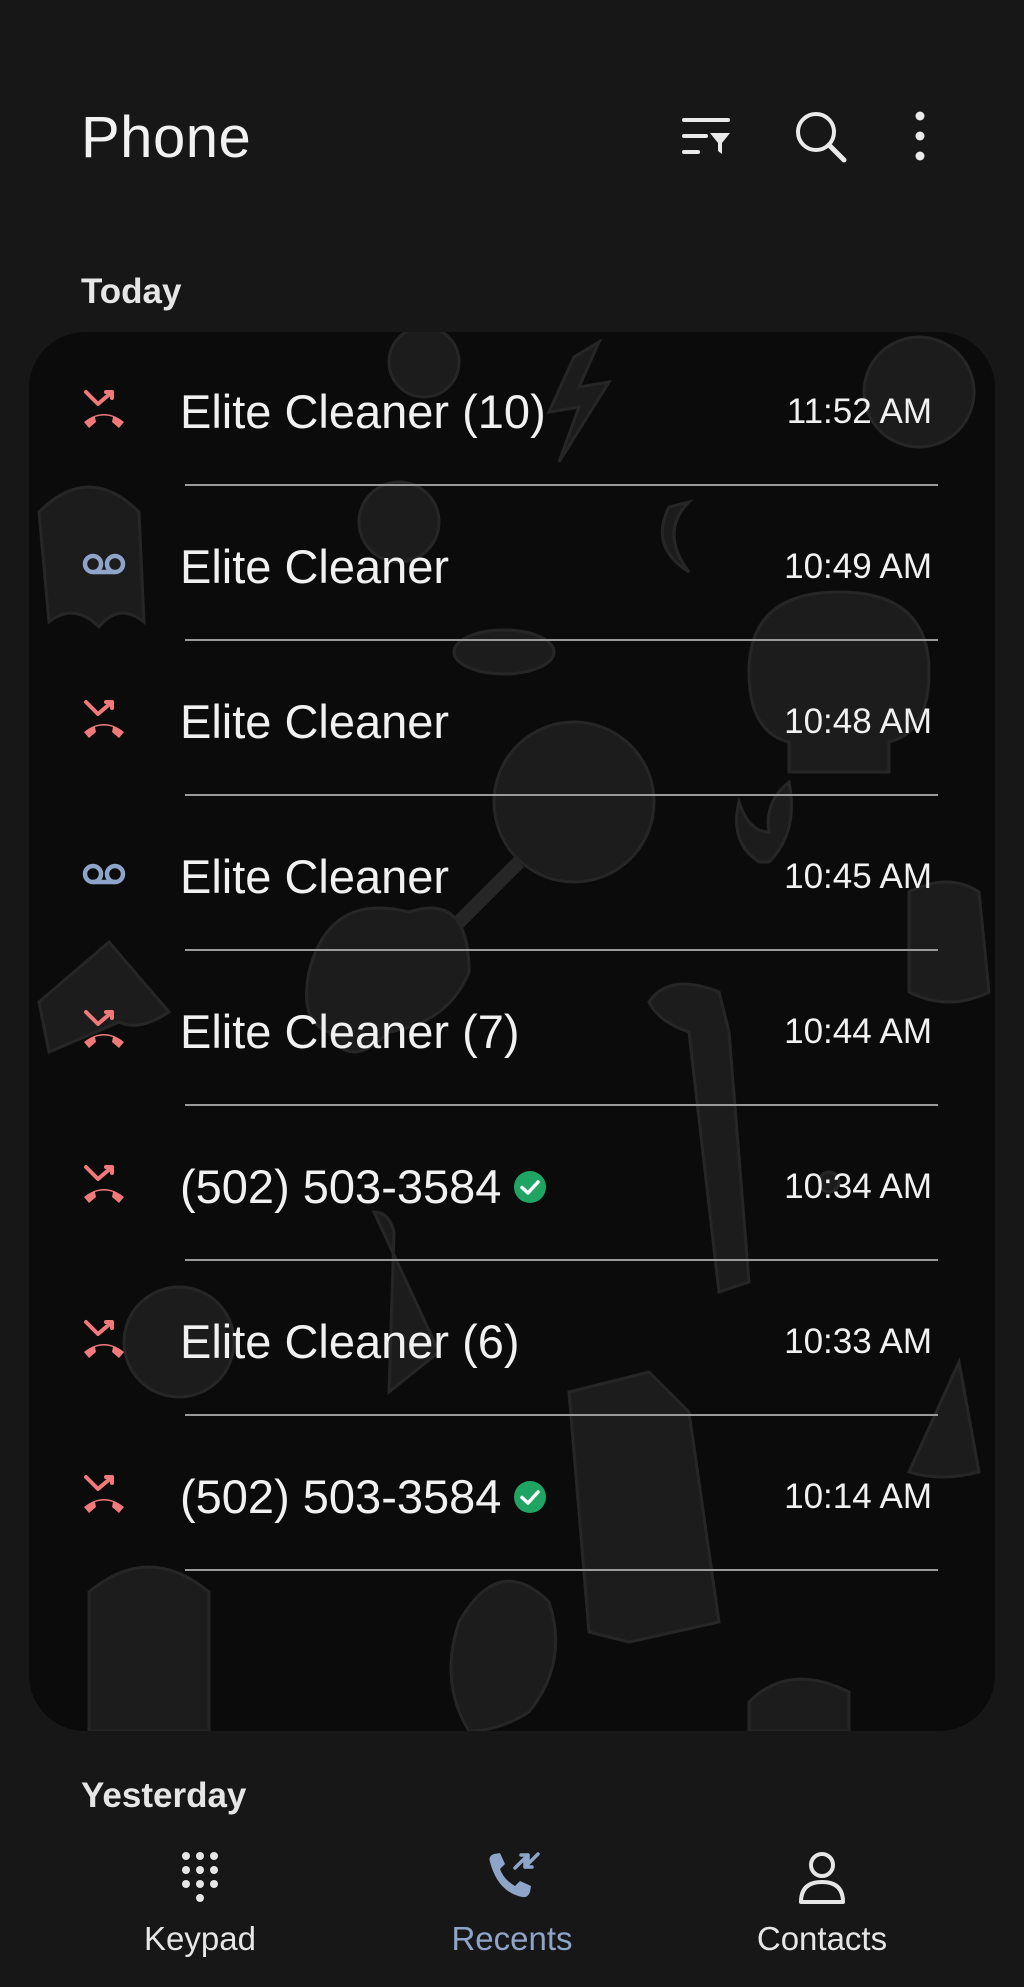 The image size is (1024, 1987). What do you see at coordinates (859, 411) in the screenshot?
I see `call-time: 11:52 AM` at bounding box center [859, 411].